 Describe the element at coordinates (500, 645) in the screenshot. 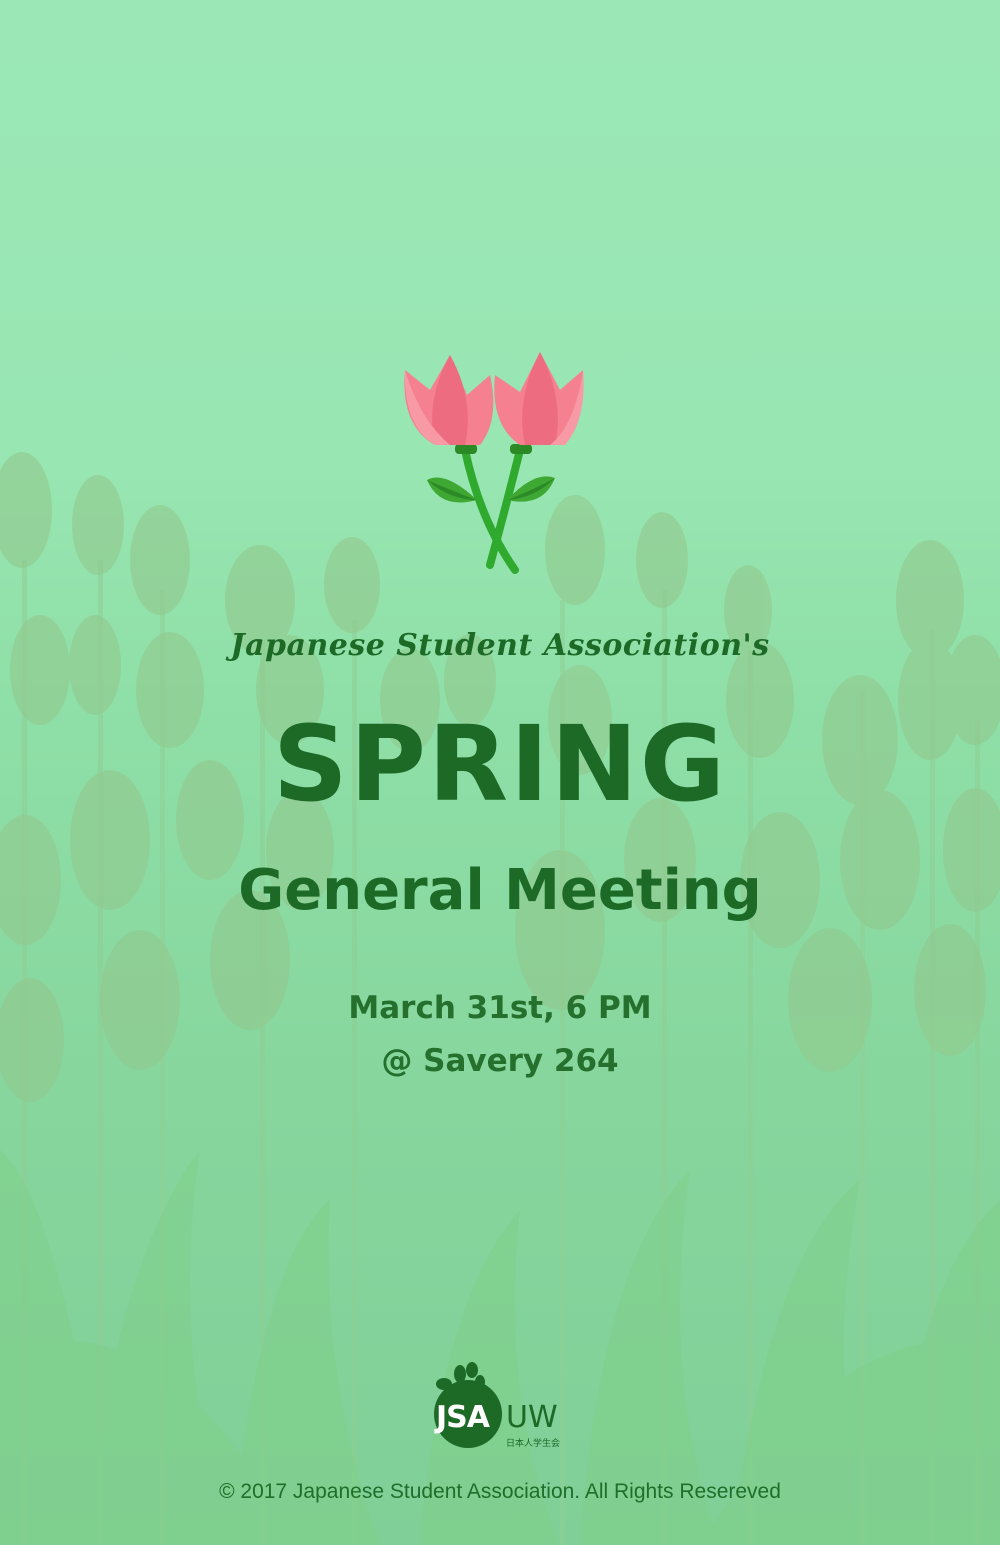

I see `event-host-tagline: Japanese Student Association's` at that location.